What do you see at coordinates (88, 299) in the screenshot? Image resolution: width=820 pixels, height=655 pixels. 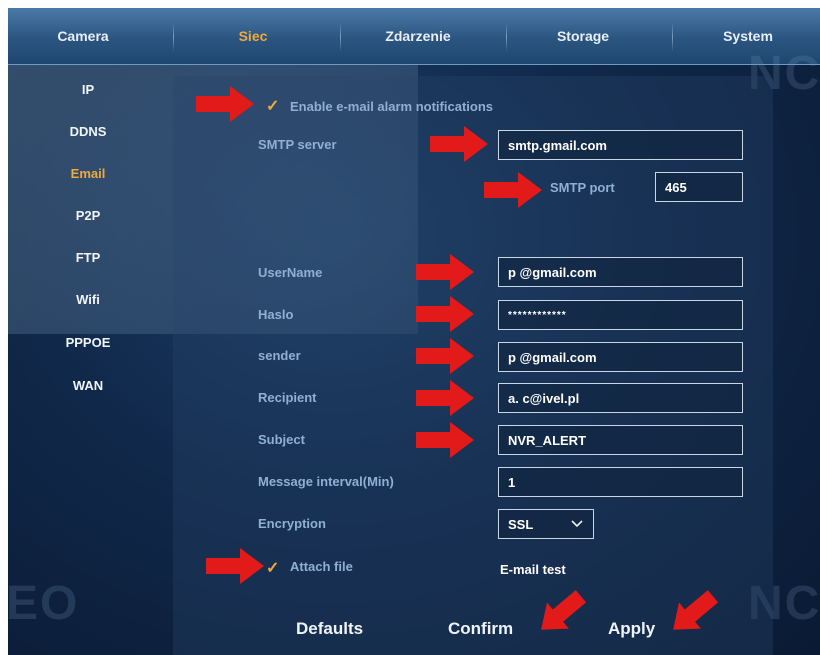 I see `sidebar-item-wifi: Wifi` at bounding box center [88, 299].